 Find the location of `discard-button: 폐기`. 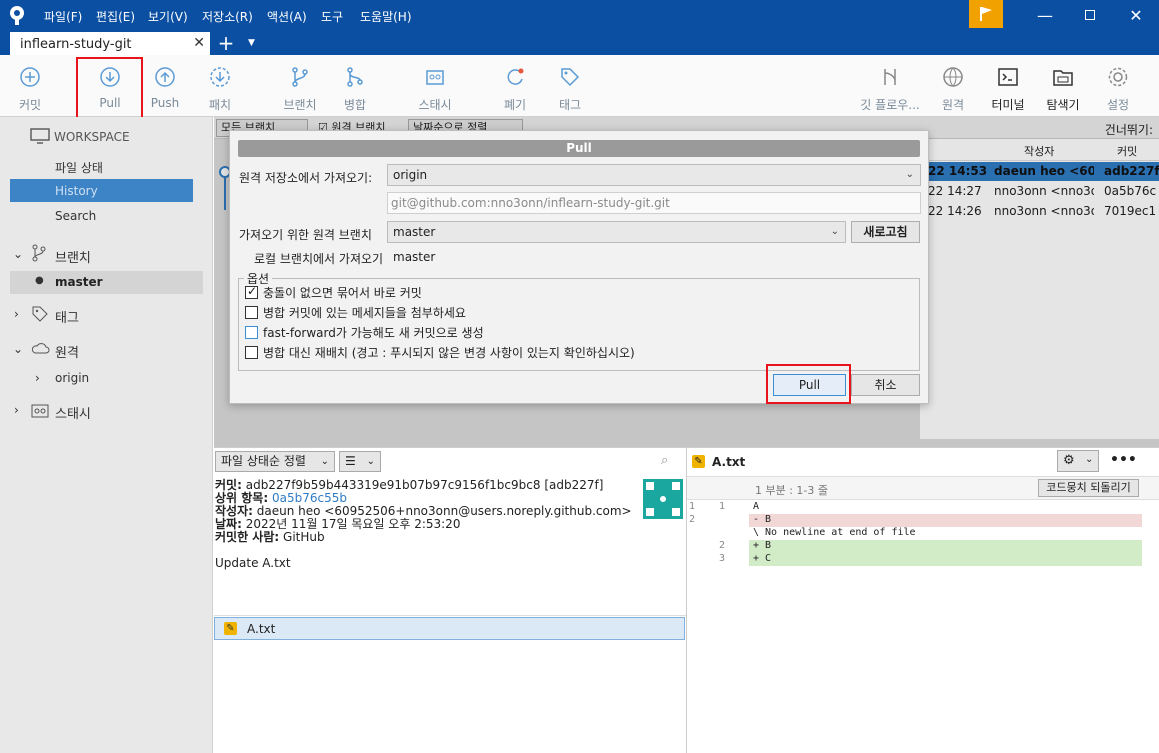

discard-button: 폐기 is located at coordinates (515, 89).